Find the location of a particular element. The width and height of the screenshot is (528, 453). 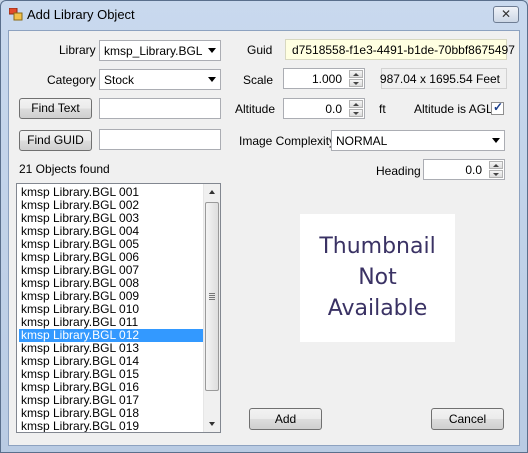

app-icon is located at coordinates (16, 14).